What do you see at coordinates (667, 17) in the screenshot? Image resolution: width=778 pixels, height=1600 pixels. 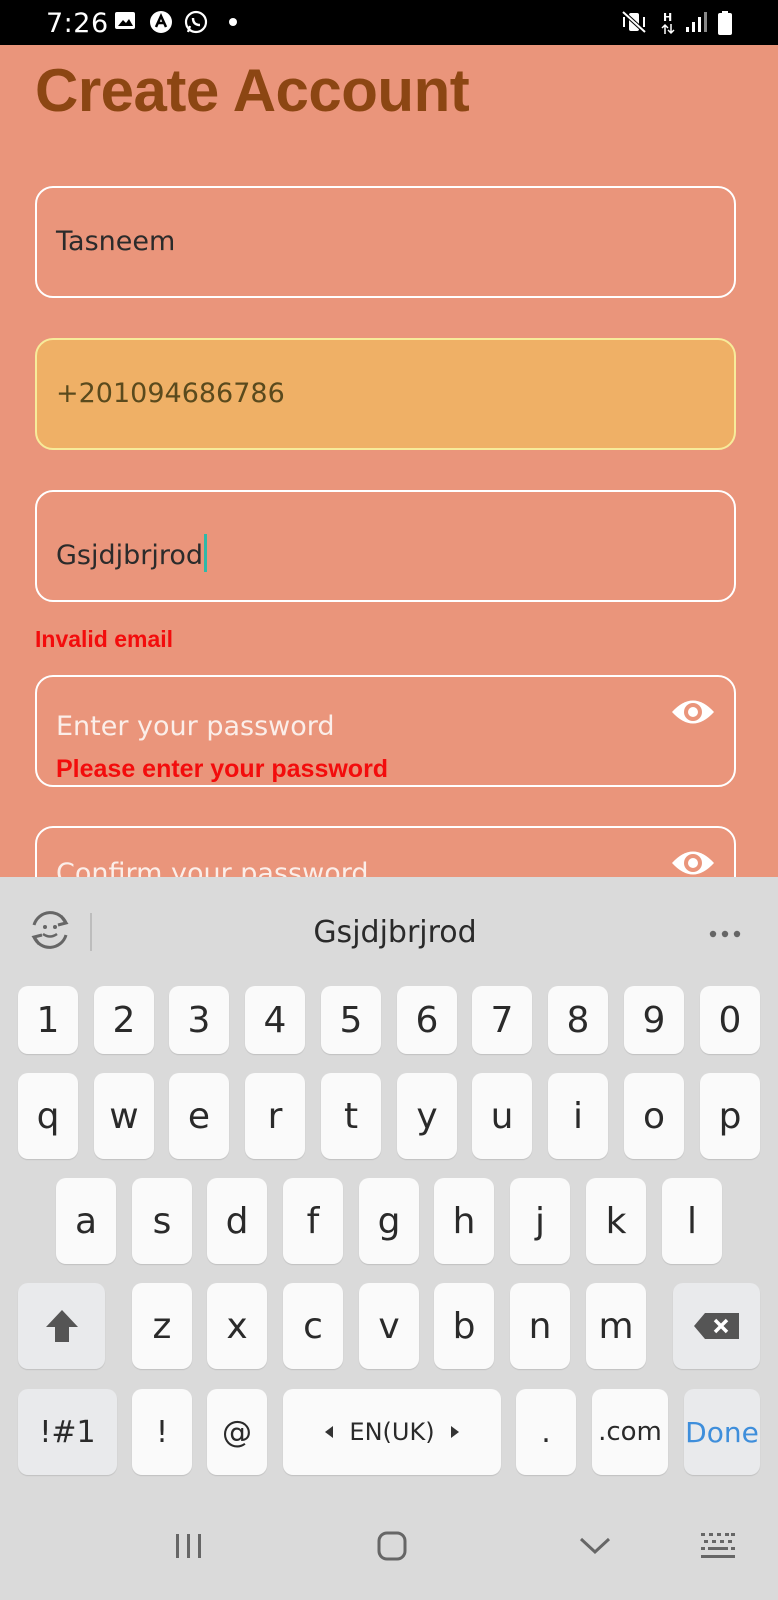 I see `svg-text: H` at bounding box center [667, 17].